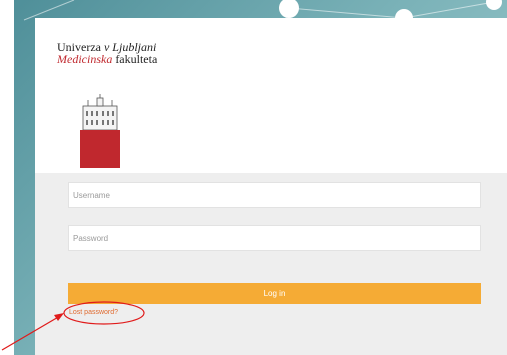 The height and width of the screenshot is (355, 507). I want to click on logo-fakulteta: fakulteta, so click(135, 59).